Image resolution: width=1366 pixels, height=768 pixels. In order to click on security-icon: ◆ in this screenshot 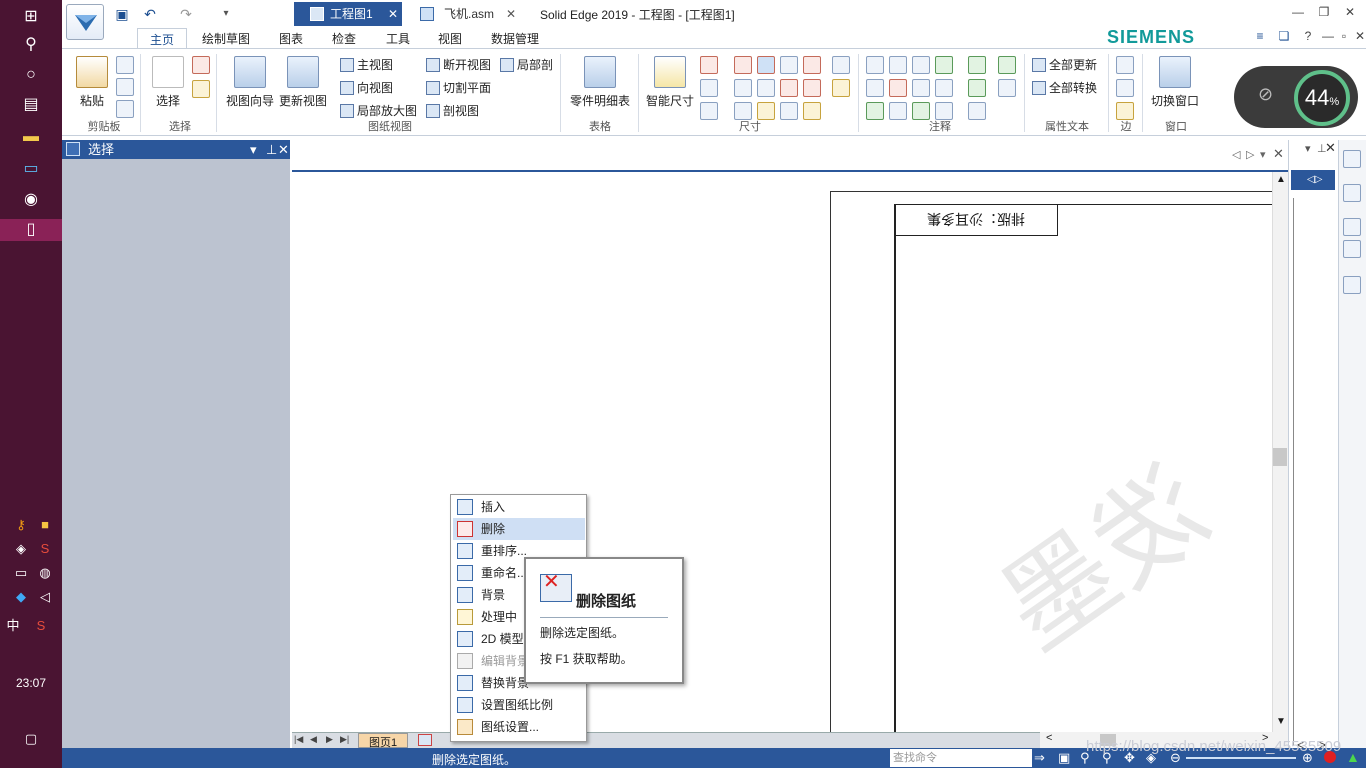, I will do `click(21, 597)`.